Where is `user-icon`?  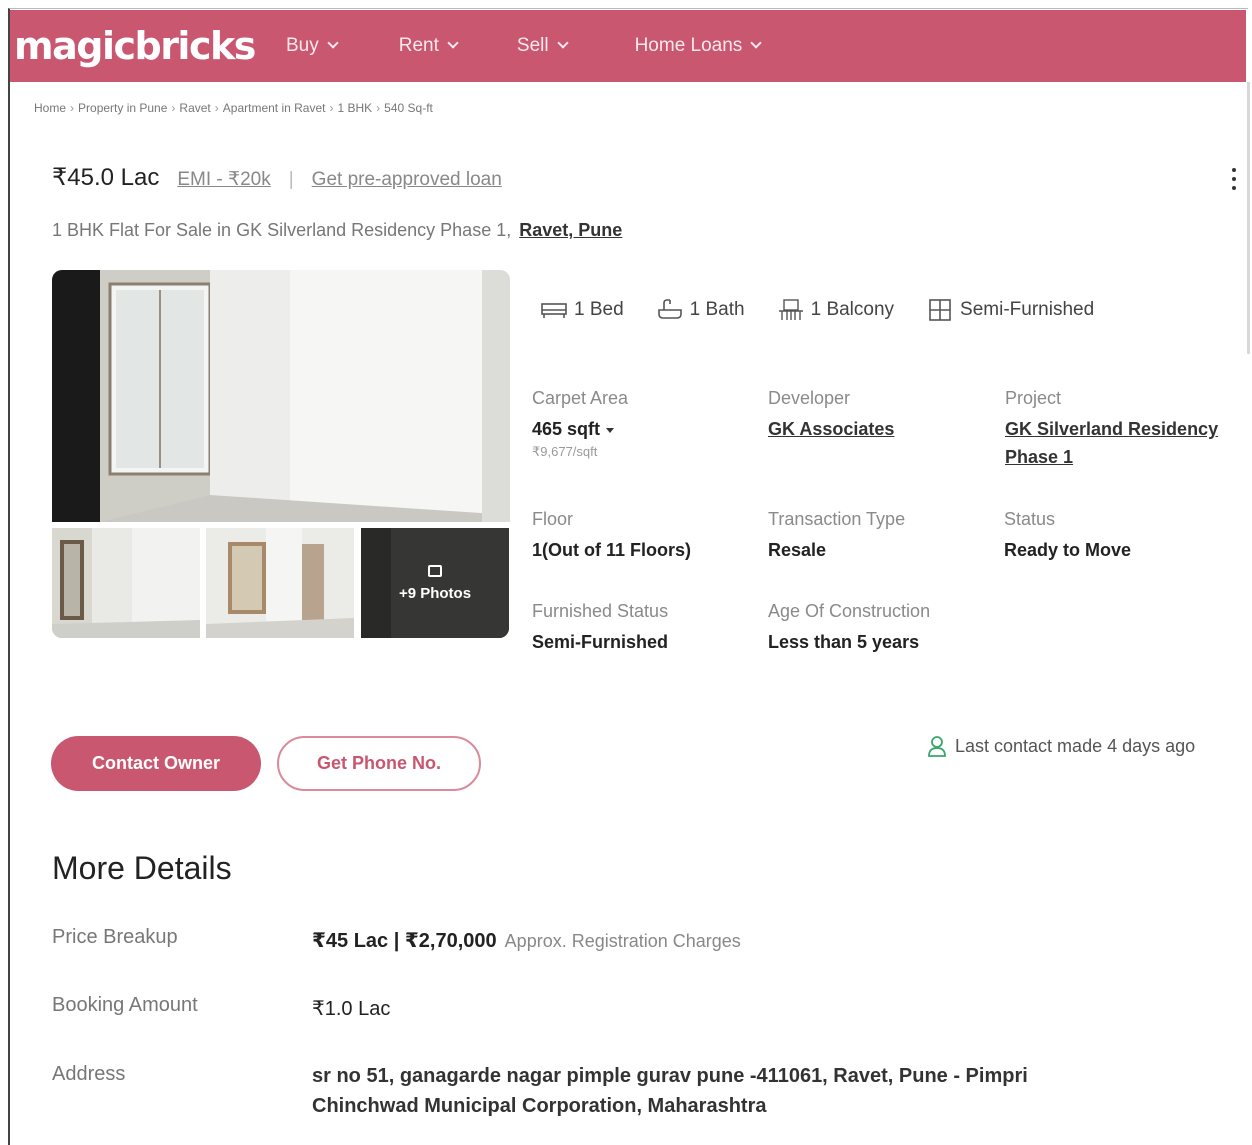
user-icon is located at coordinates (937, 746).